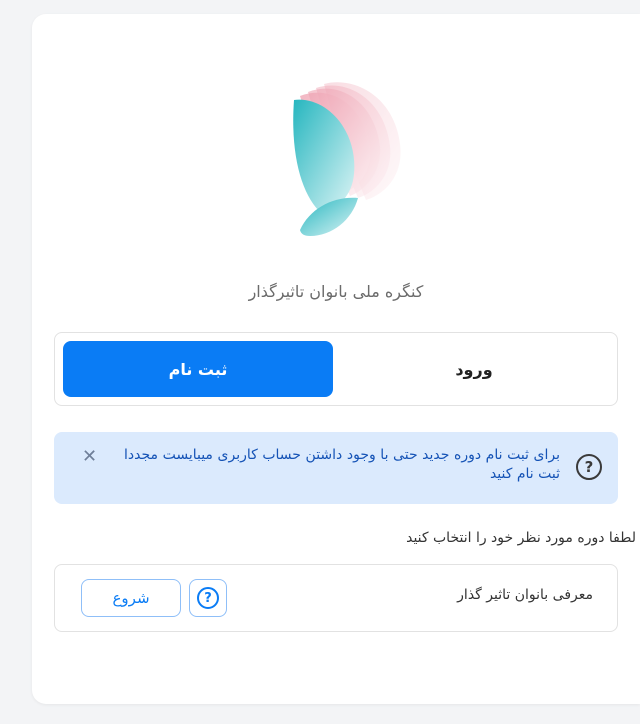 The width and height of the screenshot is (640, 724). Describe the element at coordinates (336, 369) in the screenshot. I see `auth-tabs: ورود ثبت نام` at that location.